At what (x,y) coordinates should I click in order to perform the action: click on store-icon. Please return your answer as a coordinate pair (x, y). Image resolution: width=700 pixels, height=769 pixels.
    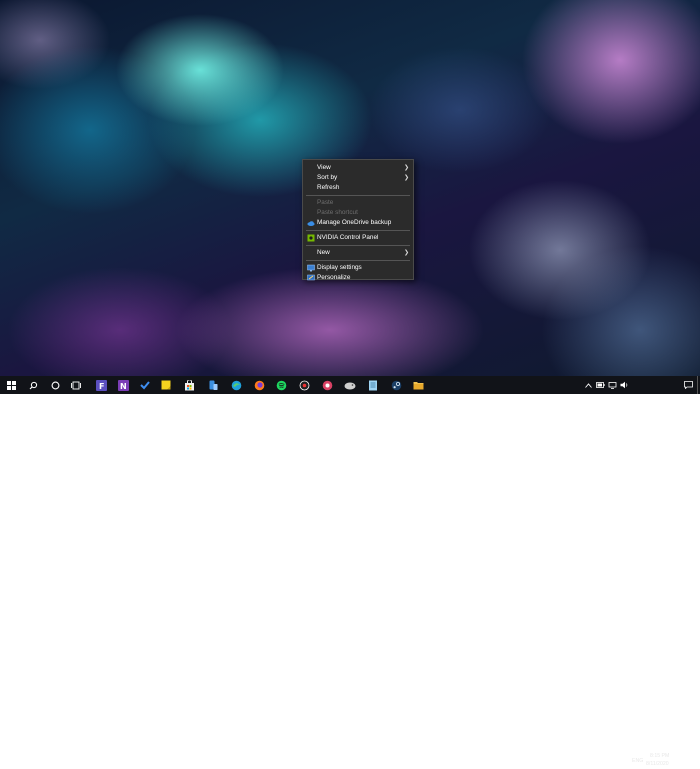
    Looking at the image, I should click on (189, 385).